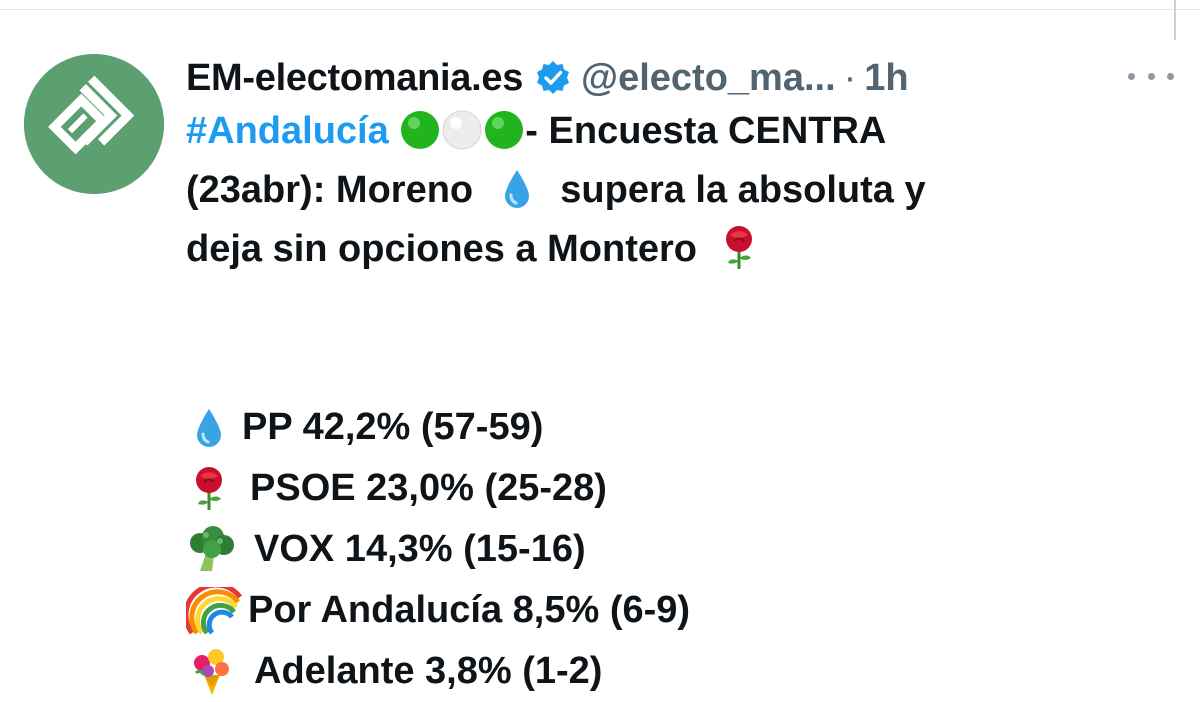 The image size is (1200, 702). What do you see at coordinates (666, 671) in the screenshot?
I see `result-adelante: Adelante 3,8% (1-2)` at bounding box center [666, 671].